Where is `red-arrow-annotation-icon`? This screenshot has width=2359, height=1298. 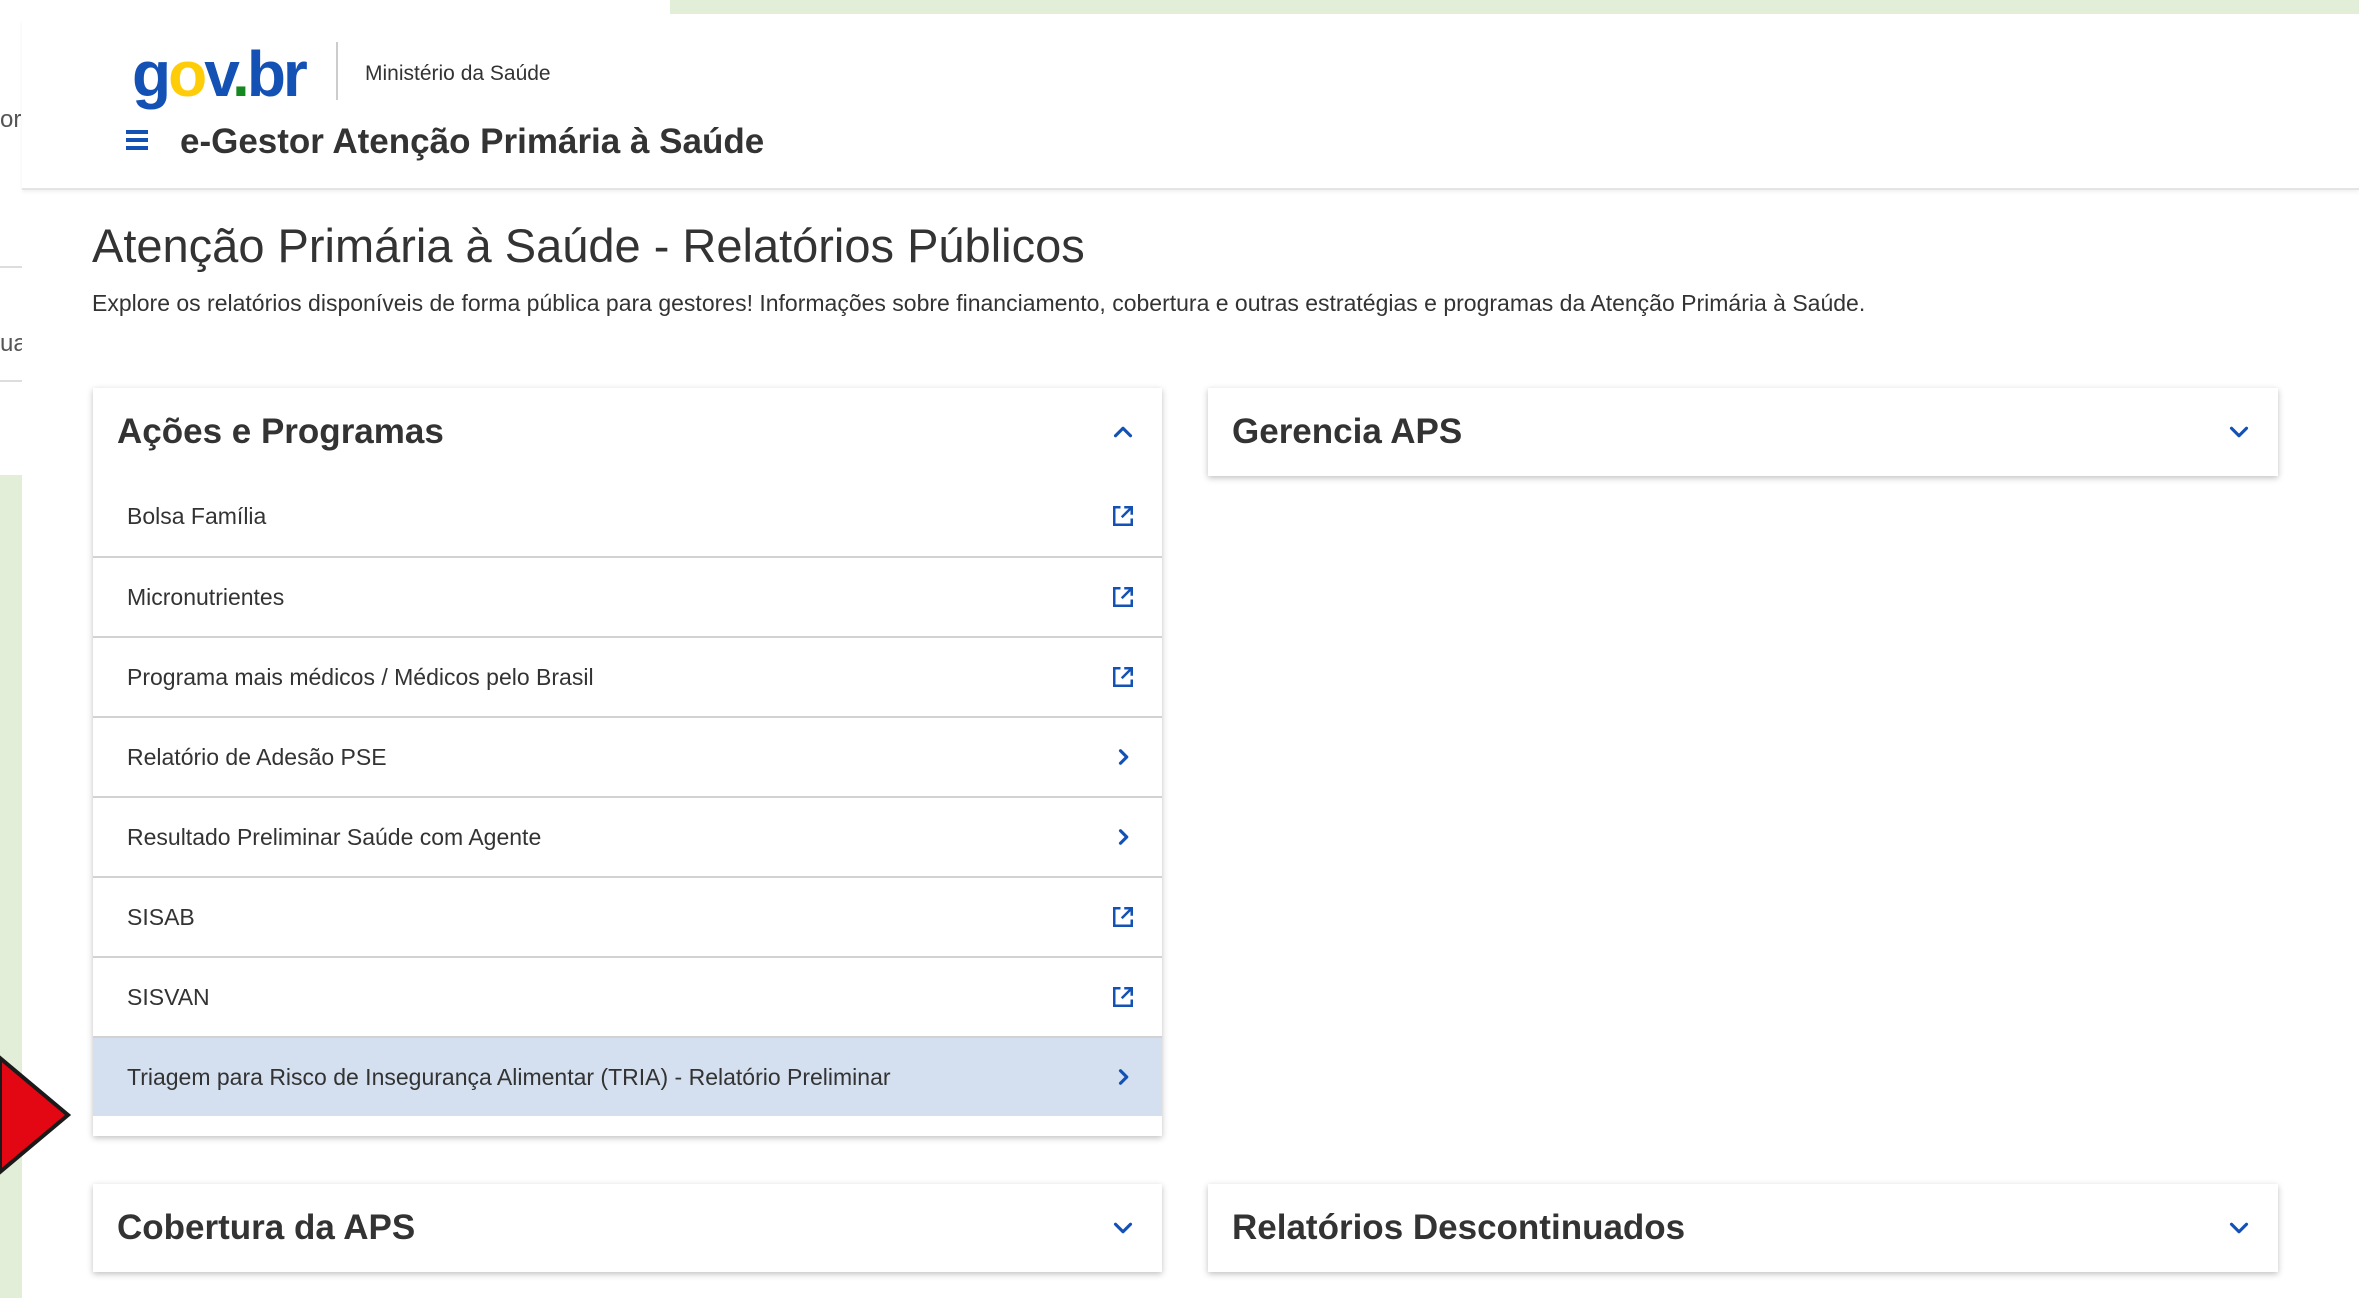 red-arrow-annotation-icon is located at coordinates (36, 1115).